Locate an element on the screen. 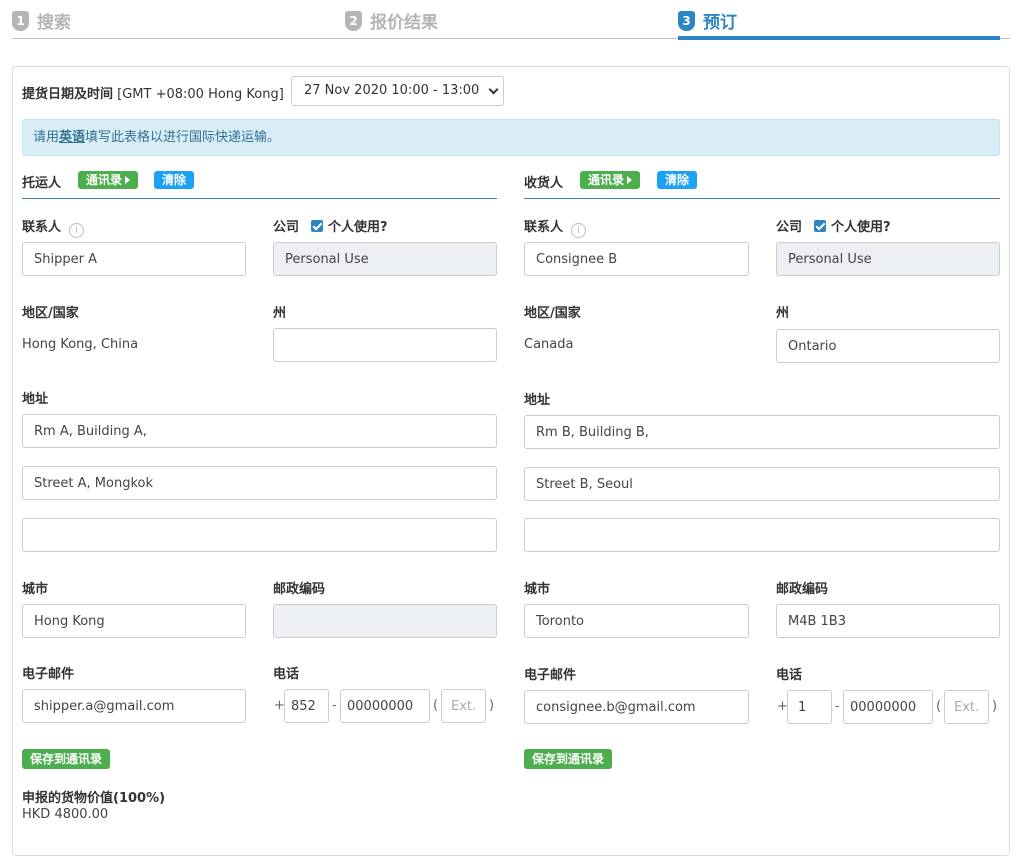 The height and width of the screenshot is (856, 1023). consignee-phone-label: 电话 is located at coordinates (789, 675).